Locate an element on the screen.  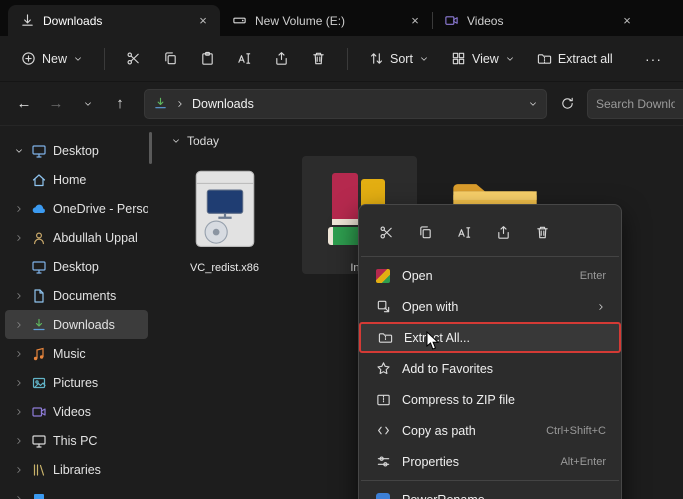
star-icon is located at coordinates (383, 368).